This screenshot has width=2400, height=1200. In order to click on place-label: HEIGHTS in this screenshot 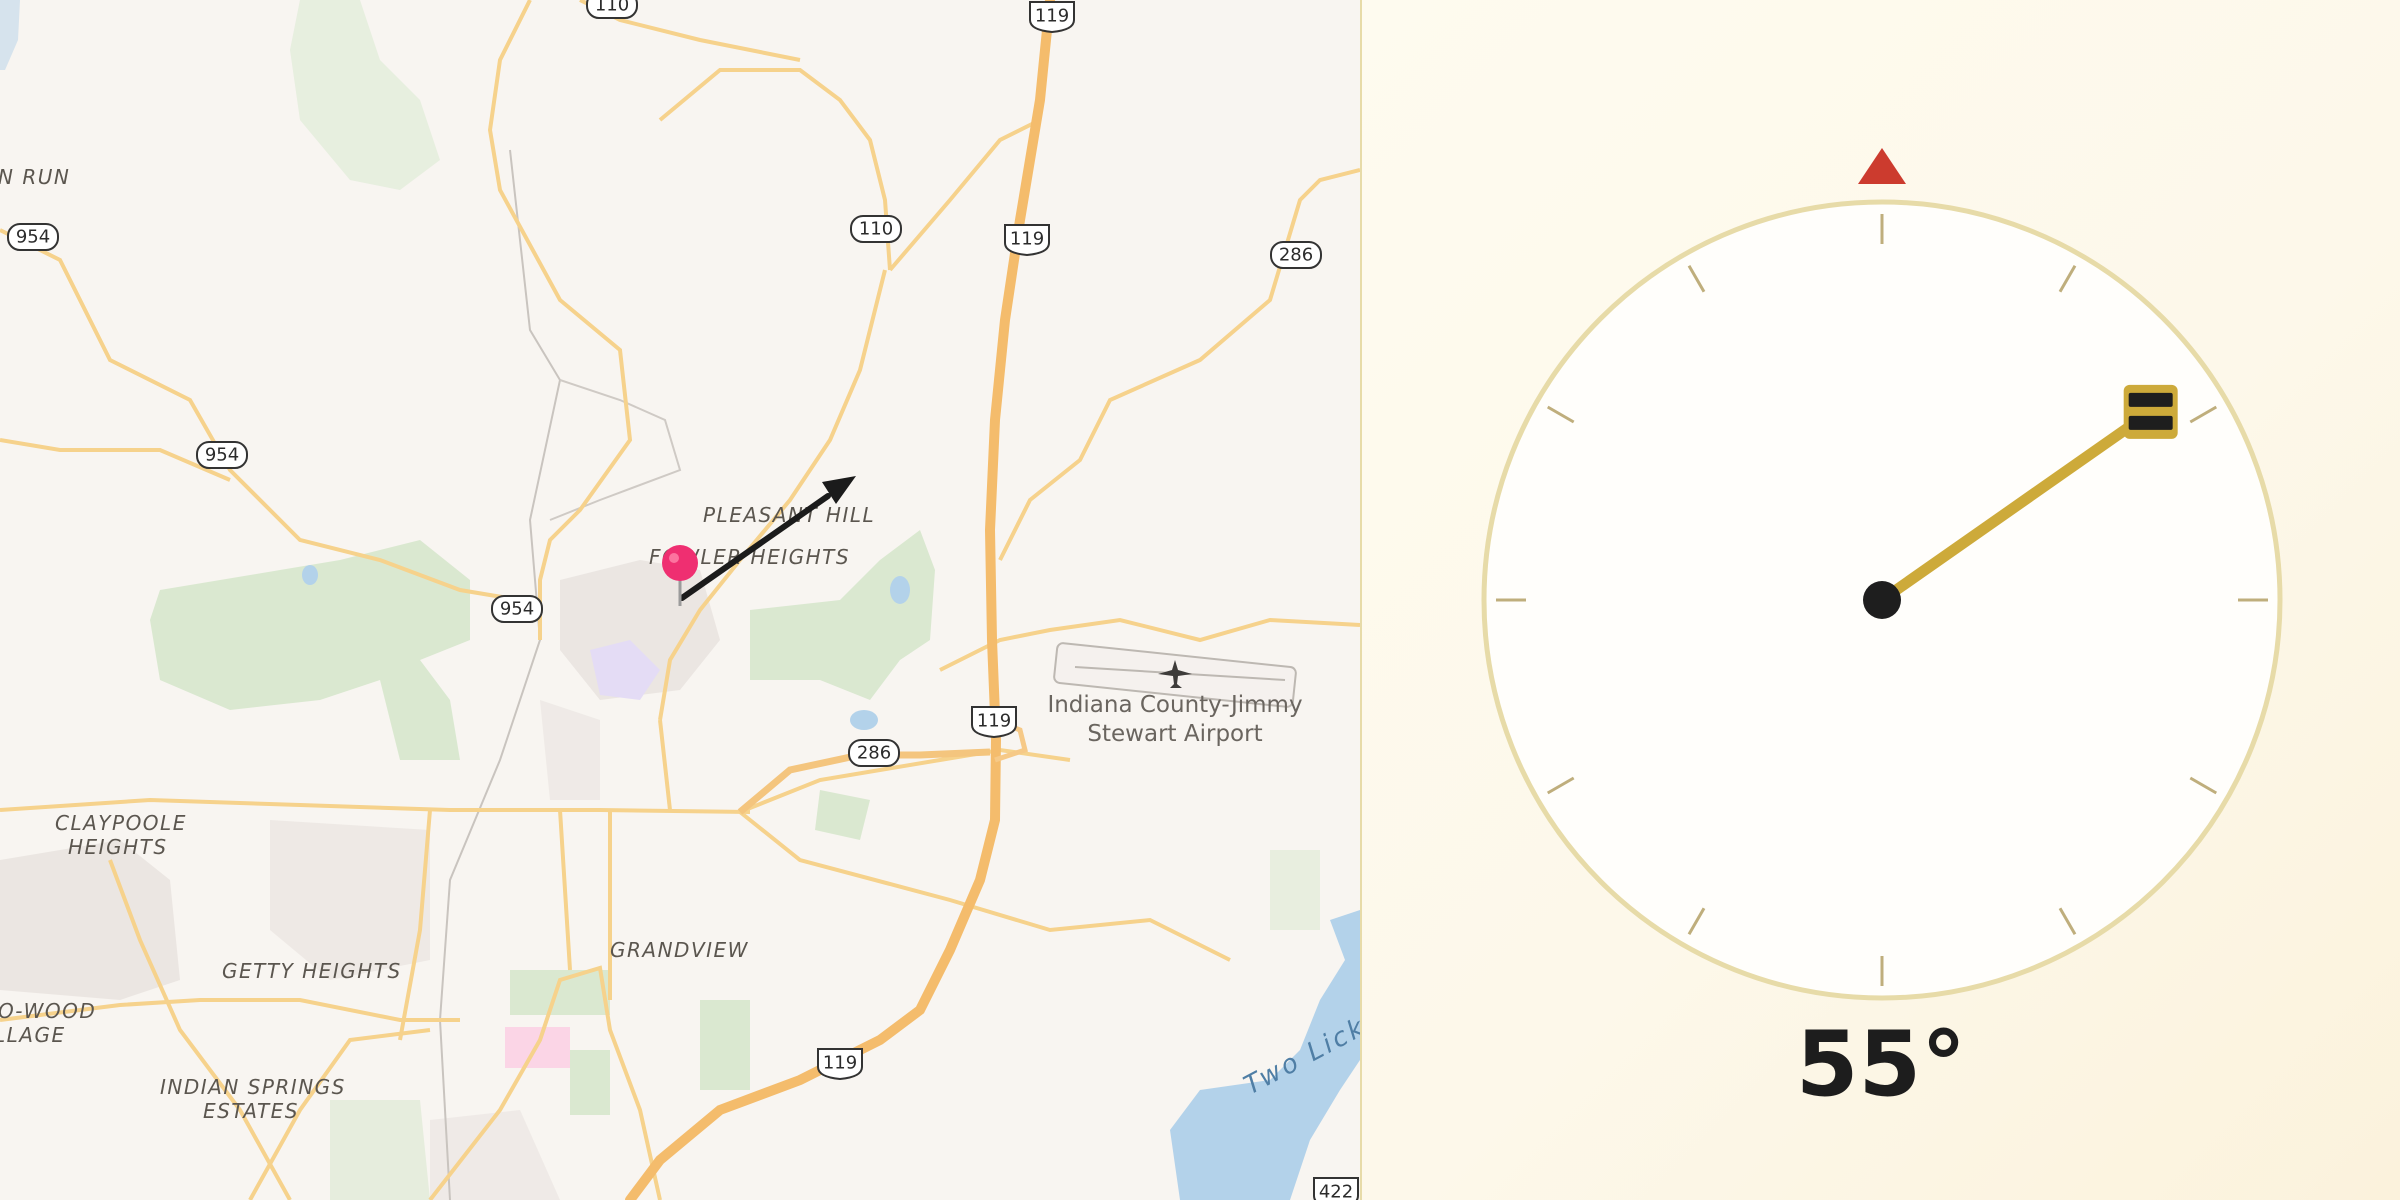, I will do `click(118, 847)`.